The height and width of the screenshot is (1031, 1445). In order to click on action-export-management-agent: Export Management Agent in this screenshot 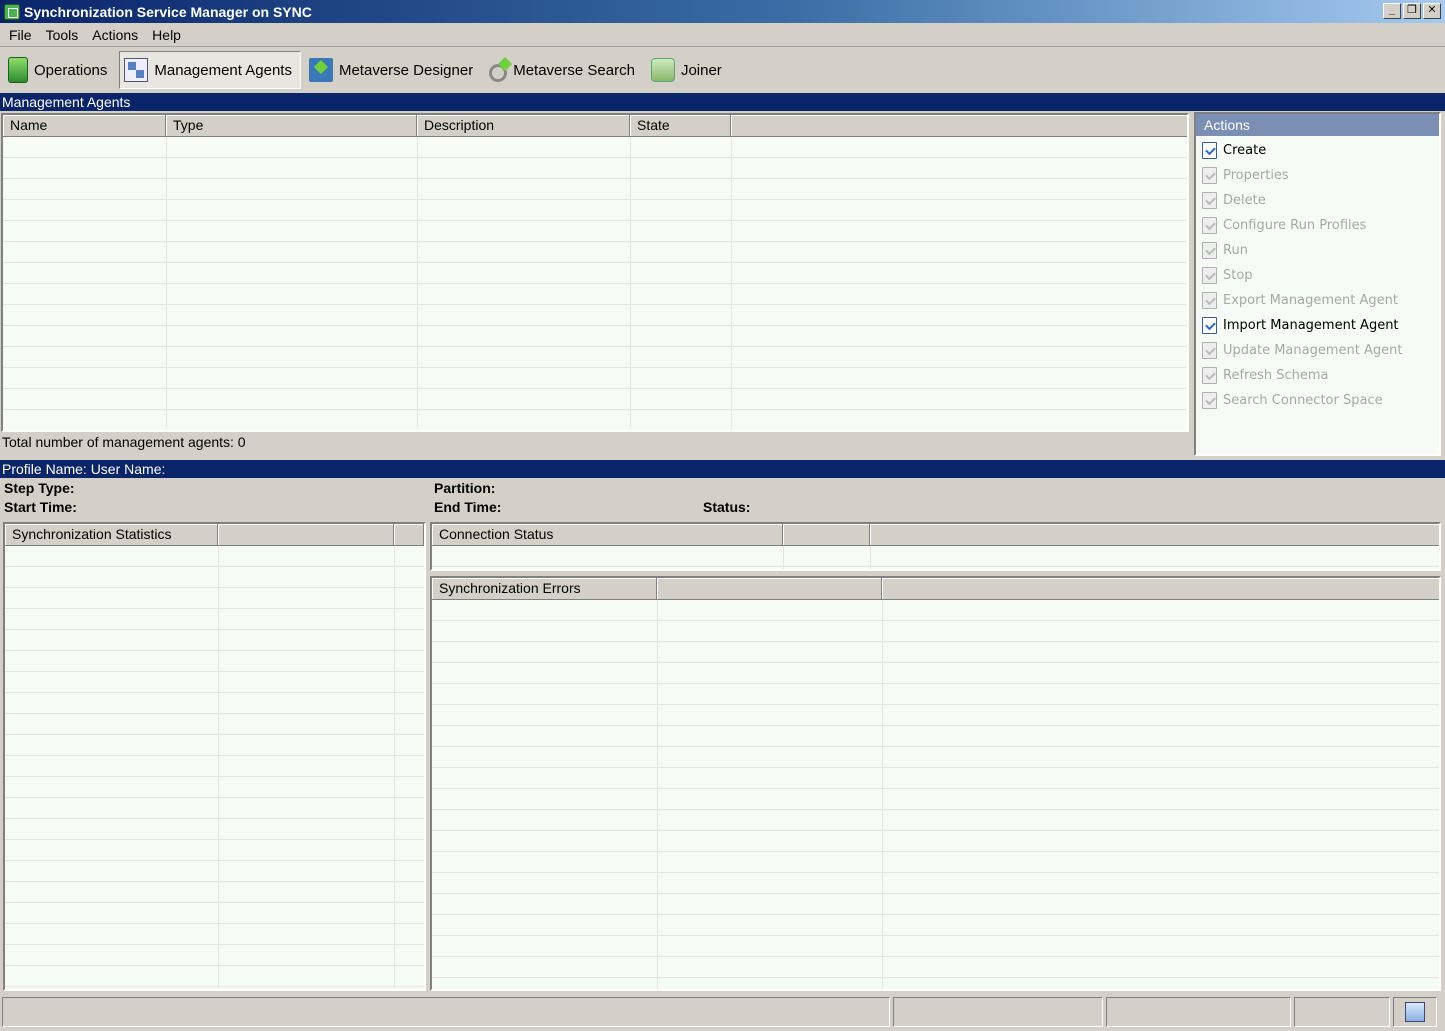, I will do `click(1317, 300)`.